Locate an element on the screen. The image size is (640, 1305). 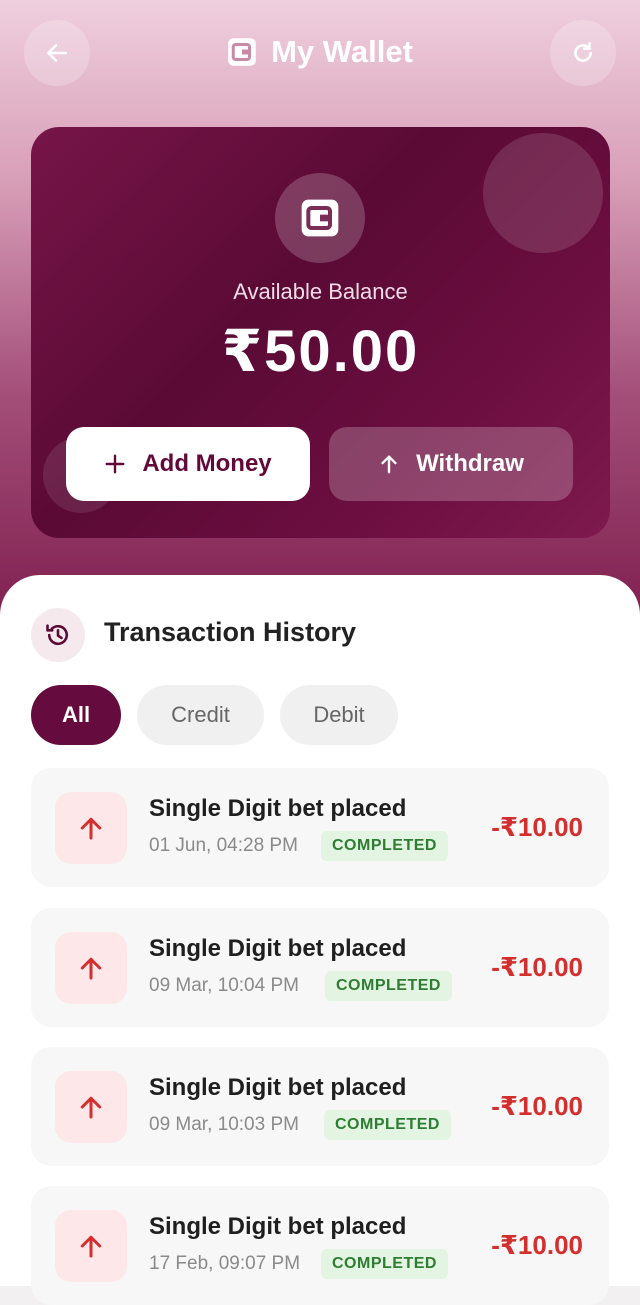
add-money-label: Add Money is located at coordinates (207, 463).